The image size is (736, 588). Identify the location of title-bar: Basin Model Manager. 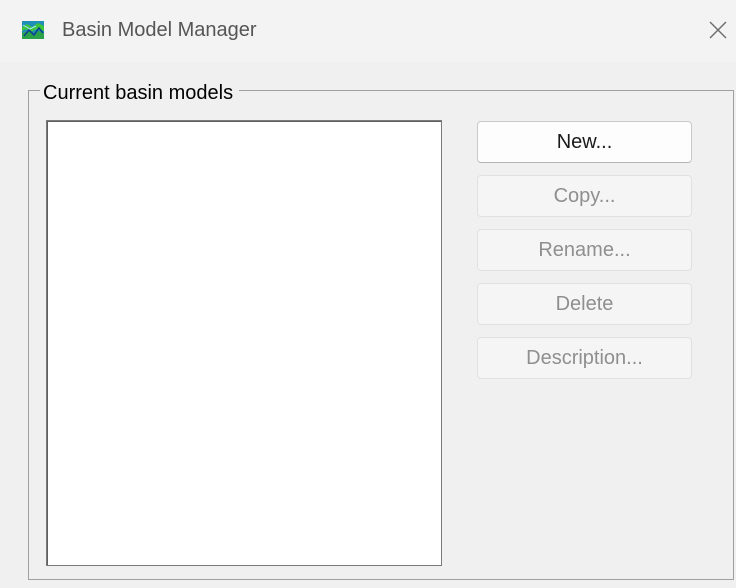
(368, 31).